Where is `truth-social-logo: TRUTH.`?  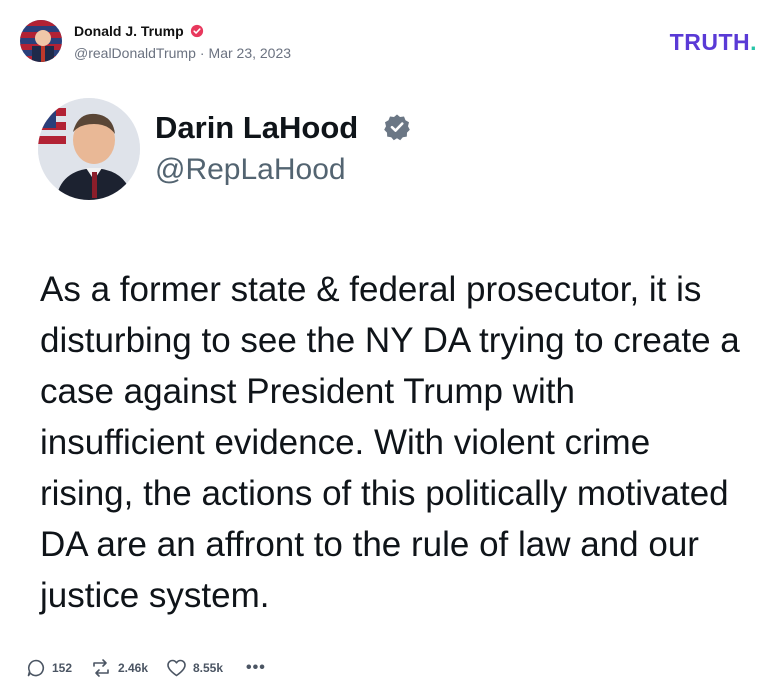
truth-social-logo: TRUTH. is located at coordinates (713, 42).